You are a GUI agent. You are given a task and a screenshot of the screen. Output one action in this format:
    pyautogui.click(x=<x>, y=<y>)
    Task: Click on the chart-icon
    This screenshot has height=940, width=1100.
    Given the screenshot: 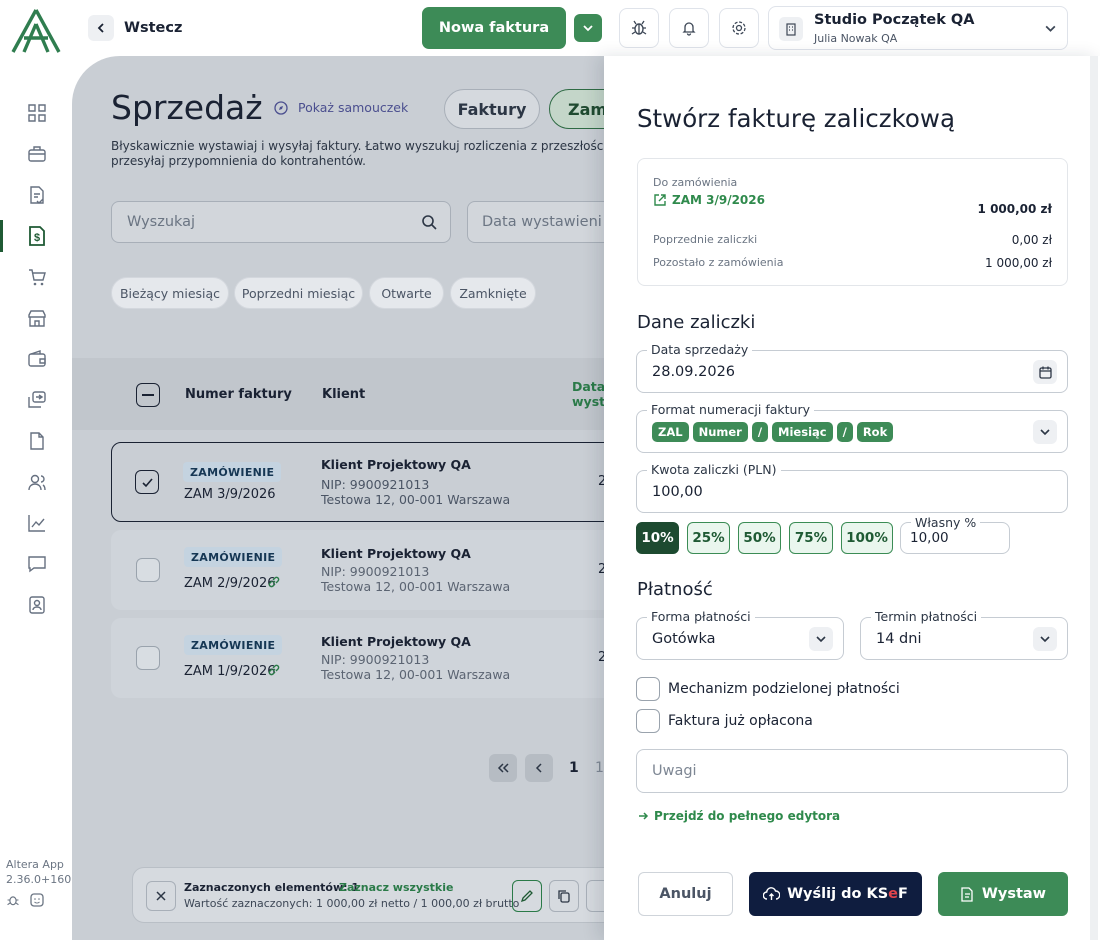 What is the action you would take?
    pyautogui.click(x=37, y=523)
    